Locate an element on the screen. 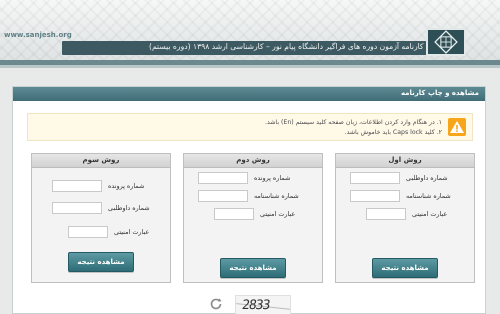 This screenshot has height=314, width=500. box-title: روش اول is located at coordinates (405, 160).